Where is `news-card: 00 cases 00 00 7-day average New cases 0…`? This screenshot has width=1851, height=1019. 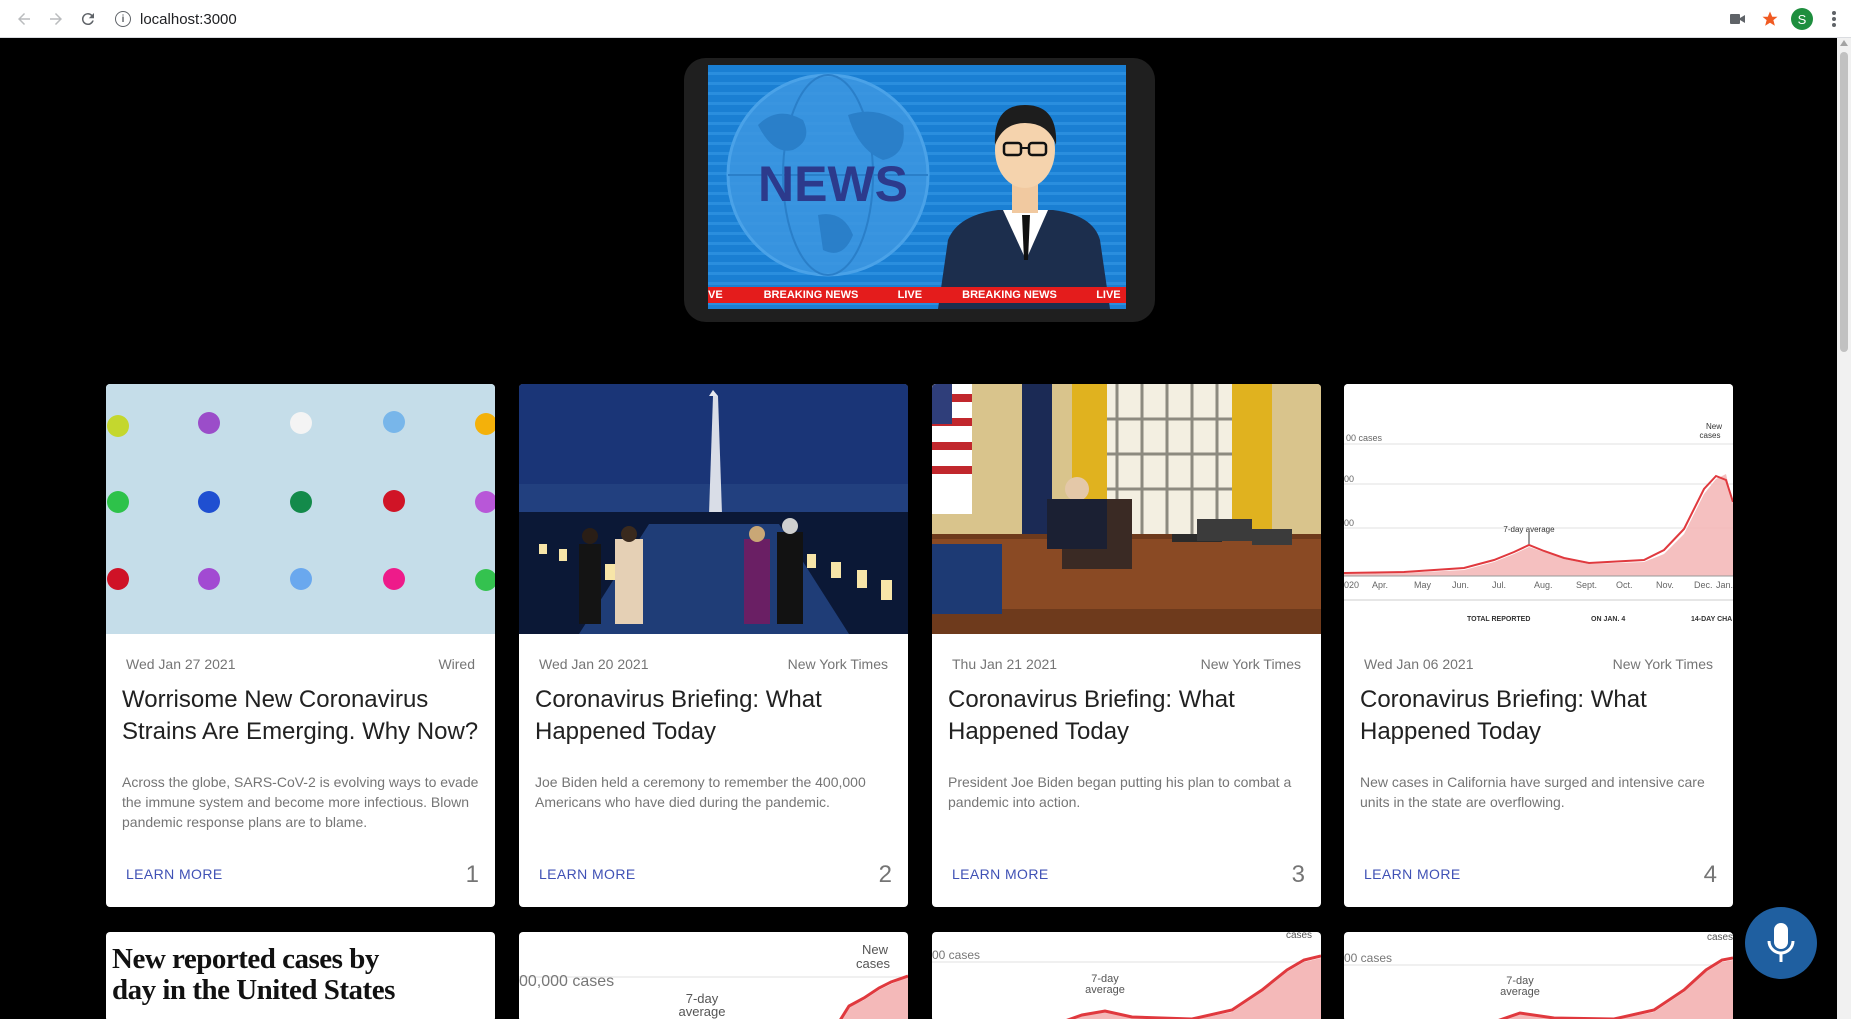
news-card: 00 cases 00 00 7-day average New cases 0… is located at coordinates (1538, 645).